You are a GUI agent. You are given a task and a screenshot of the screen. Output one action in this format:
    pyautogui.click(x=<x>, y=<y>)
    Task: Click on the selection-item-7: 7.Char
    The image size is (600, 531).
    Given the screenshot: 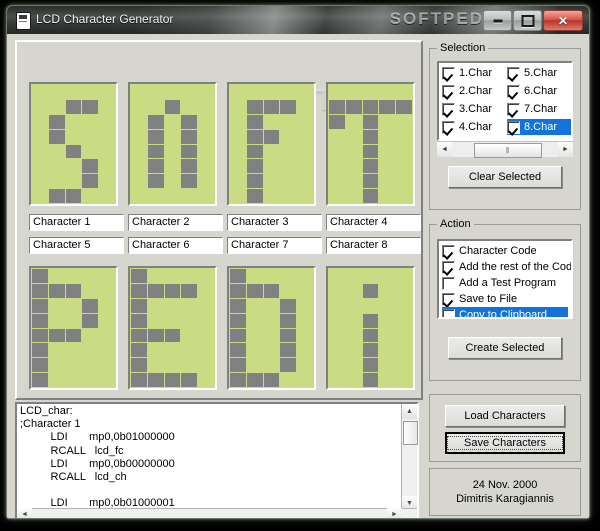 What is the action you would take?
    pyautogui.click(x=539, y=109)
    